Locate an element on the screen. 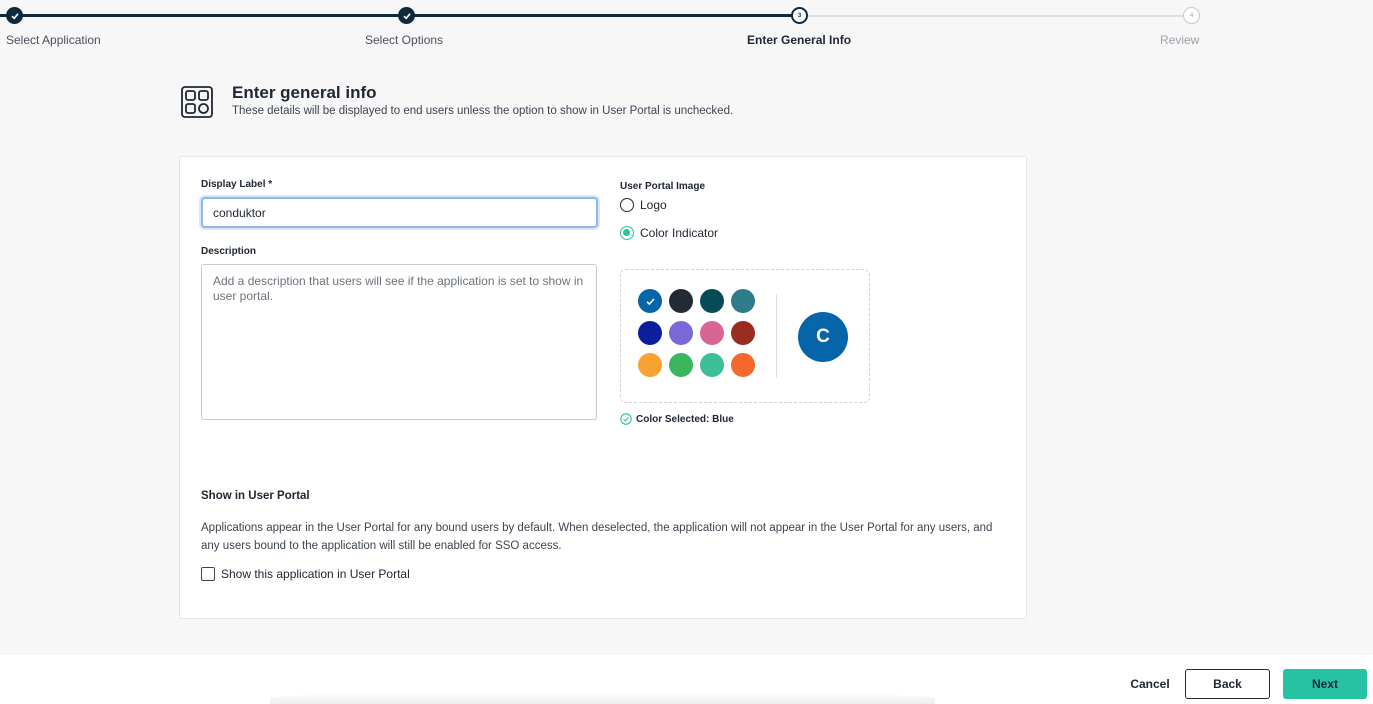 The height and width of the screenshot is (704, 1373). color-indicator-radio is located at coordinates (627, 233).